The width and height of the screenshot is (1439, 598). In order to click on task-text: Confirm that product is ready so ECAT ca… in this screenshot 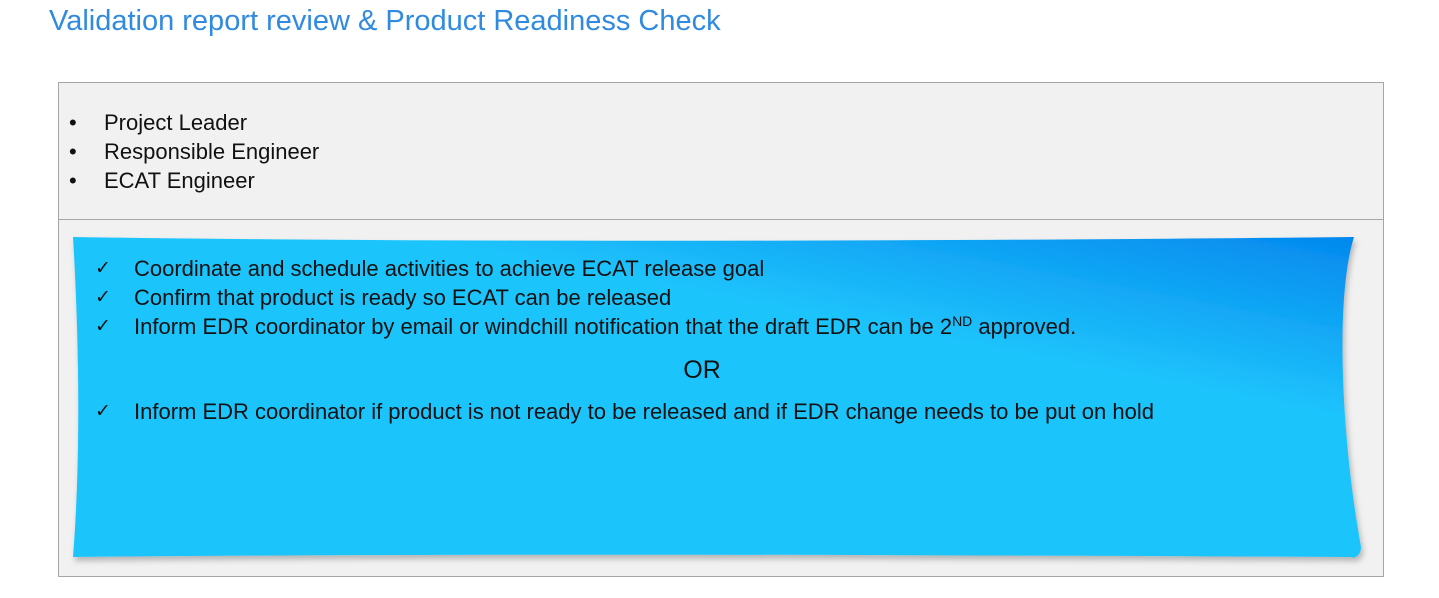, I will do `click(403, 297)`.